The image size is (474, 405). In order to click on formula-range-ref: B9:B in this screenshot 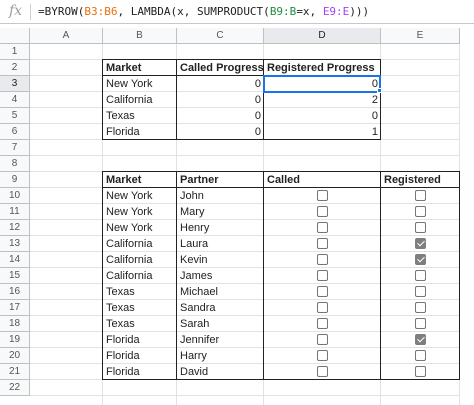, I will do `click(283, 11)`.